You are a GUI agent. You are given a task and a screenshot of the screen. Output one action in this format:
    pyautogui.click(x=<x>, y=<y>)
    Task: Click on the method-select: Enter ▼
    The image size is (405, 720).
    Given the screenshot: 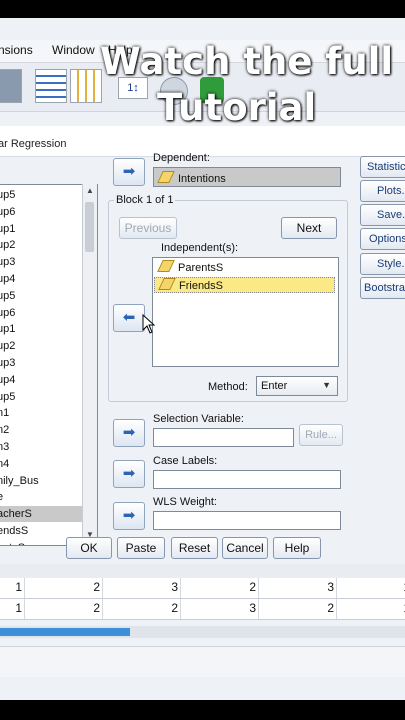 What is the action you would take?
    pyautogui.click(x=297, y=386)
    